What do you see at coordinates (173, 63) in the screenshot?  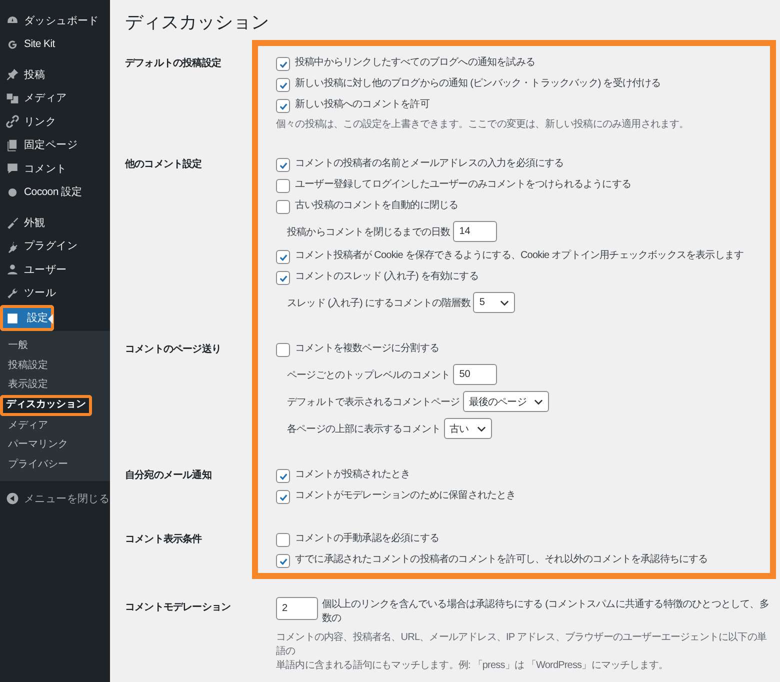 I see `section-label: デフォルトの投稿設定` at bounding box center [173, 63].